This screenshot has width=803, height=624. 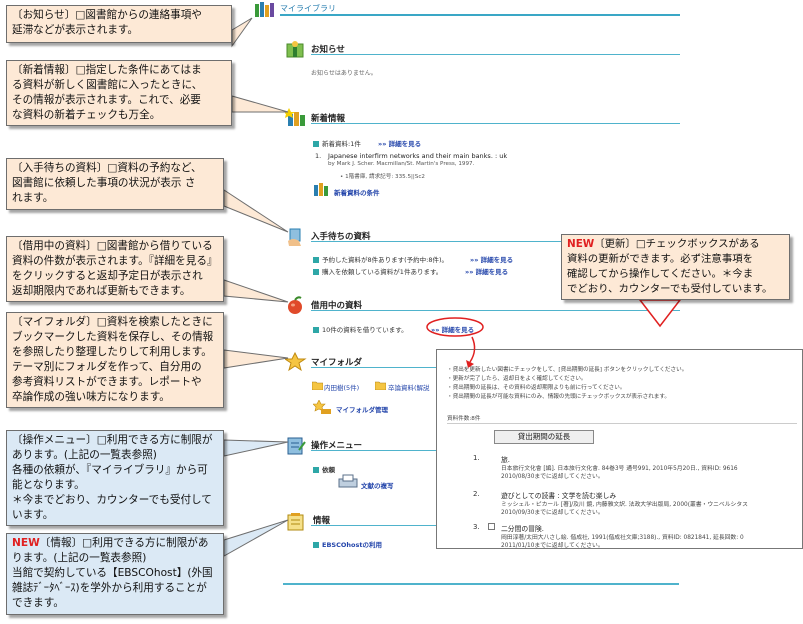 What do you see at coordinates (86, 115) in the screenshot?
I see `callout-text: な資料の新着チェックも万全。` at bounding box center [86, 115].